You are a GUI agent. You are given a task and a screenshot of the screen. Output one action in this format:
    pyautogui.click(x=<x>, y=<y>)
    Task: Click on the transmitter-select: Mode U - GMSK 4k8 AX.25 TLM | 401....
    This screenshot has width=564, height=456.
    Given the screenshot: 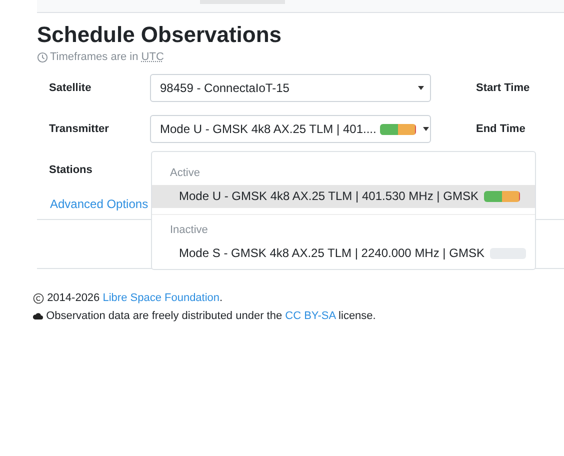 What is the action you would take?
    pyautogui.click(x=290, y=129)
    